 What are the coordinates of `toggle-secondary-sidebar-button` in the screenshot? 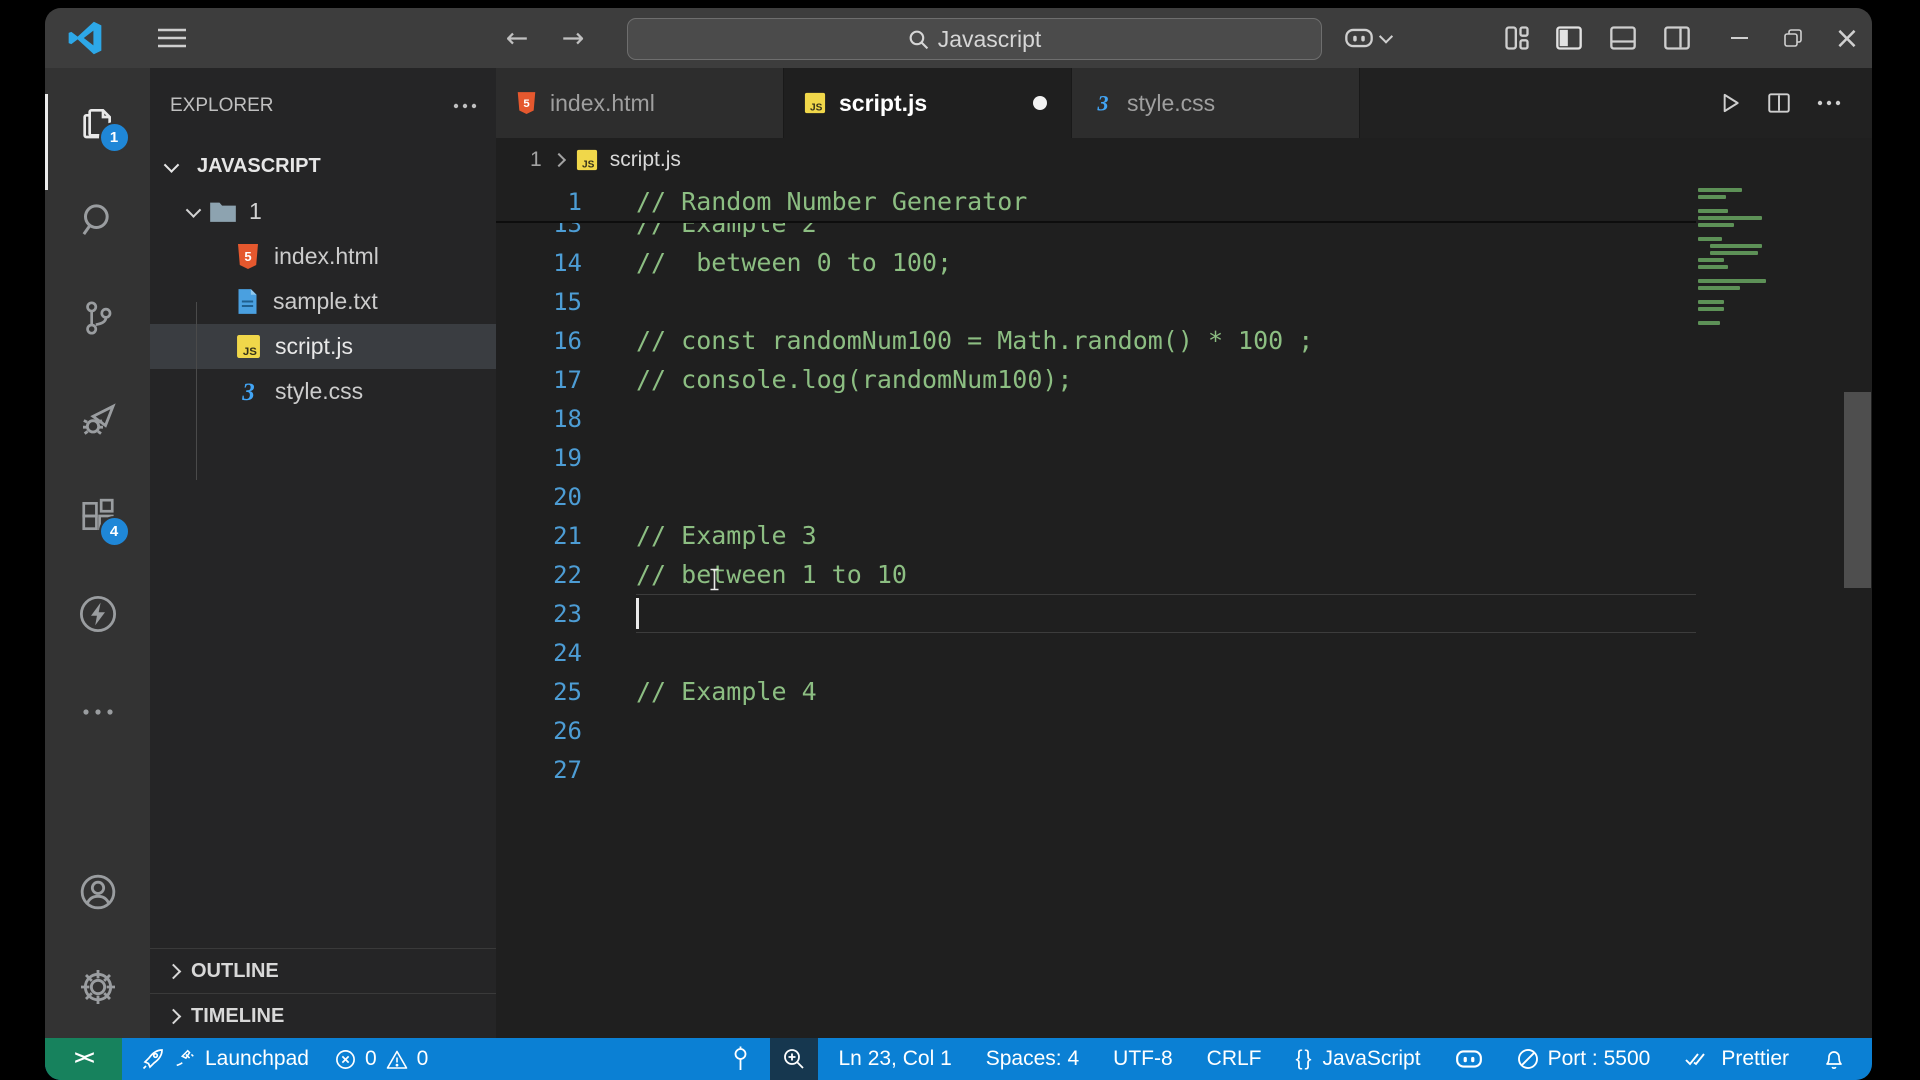 It's located at (1677, 38).